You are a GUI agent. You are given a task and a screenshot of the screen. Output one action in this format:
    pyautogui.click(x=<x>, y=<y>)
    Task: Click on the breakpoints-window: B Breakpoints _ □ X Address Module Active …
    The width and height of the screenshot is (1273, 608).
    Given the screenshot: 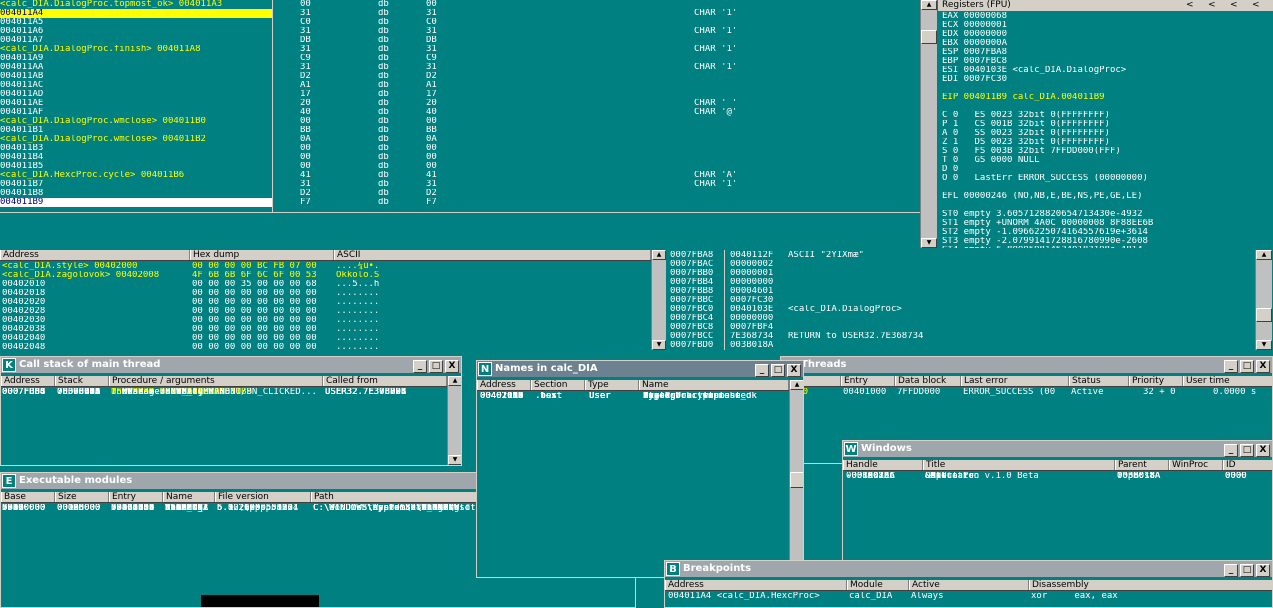 What is the action you would take?
    pyautogui.click(x=968, y=584)
    